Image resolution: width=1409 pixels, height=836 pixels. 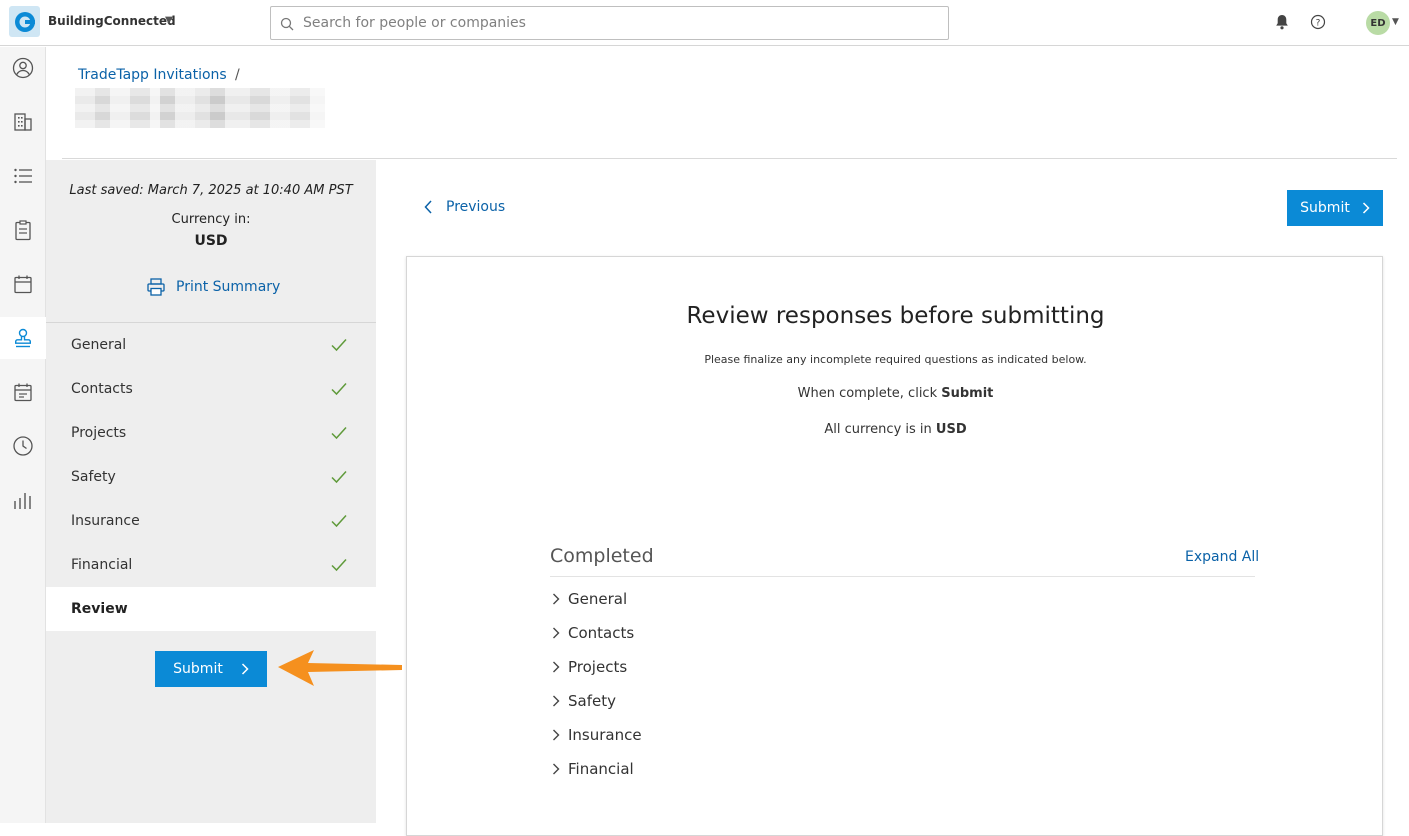 I want to click on bar-chart-icon, so click(x=22, y=501).